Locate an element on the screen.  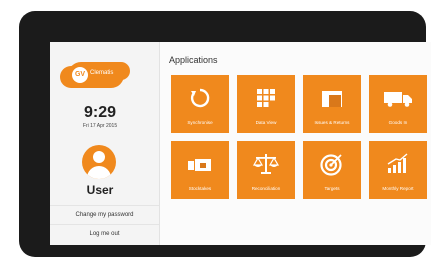
tile-goods-in: Goods In is located at coordinates (398, 104).